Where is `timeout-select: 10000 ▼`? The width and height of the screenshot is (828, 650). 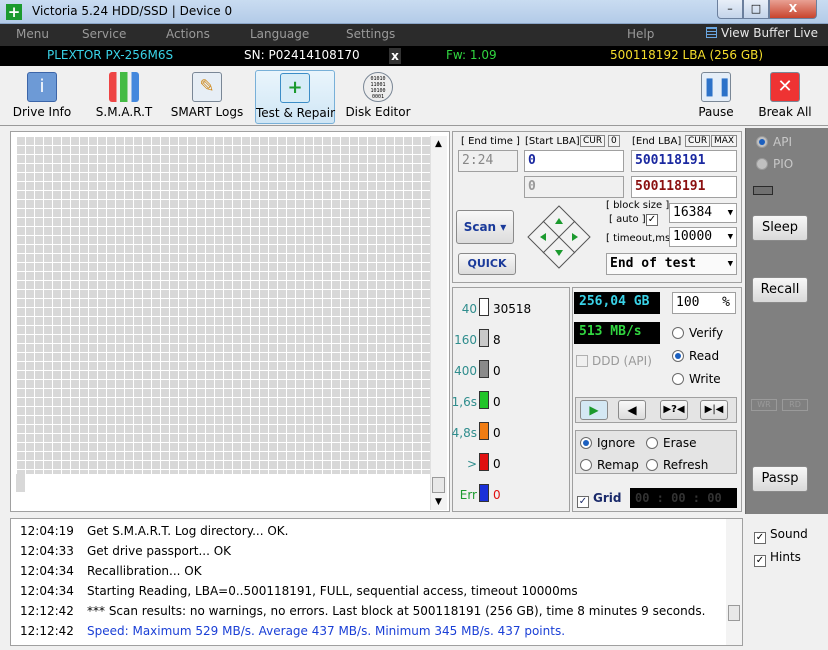
timeout-select: 10000 ▼ is located at coordinates (703, 237).